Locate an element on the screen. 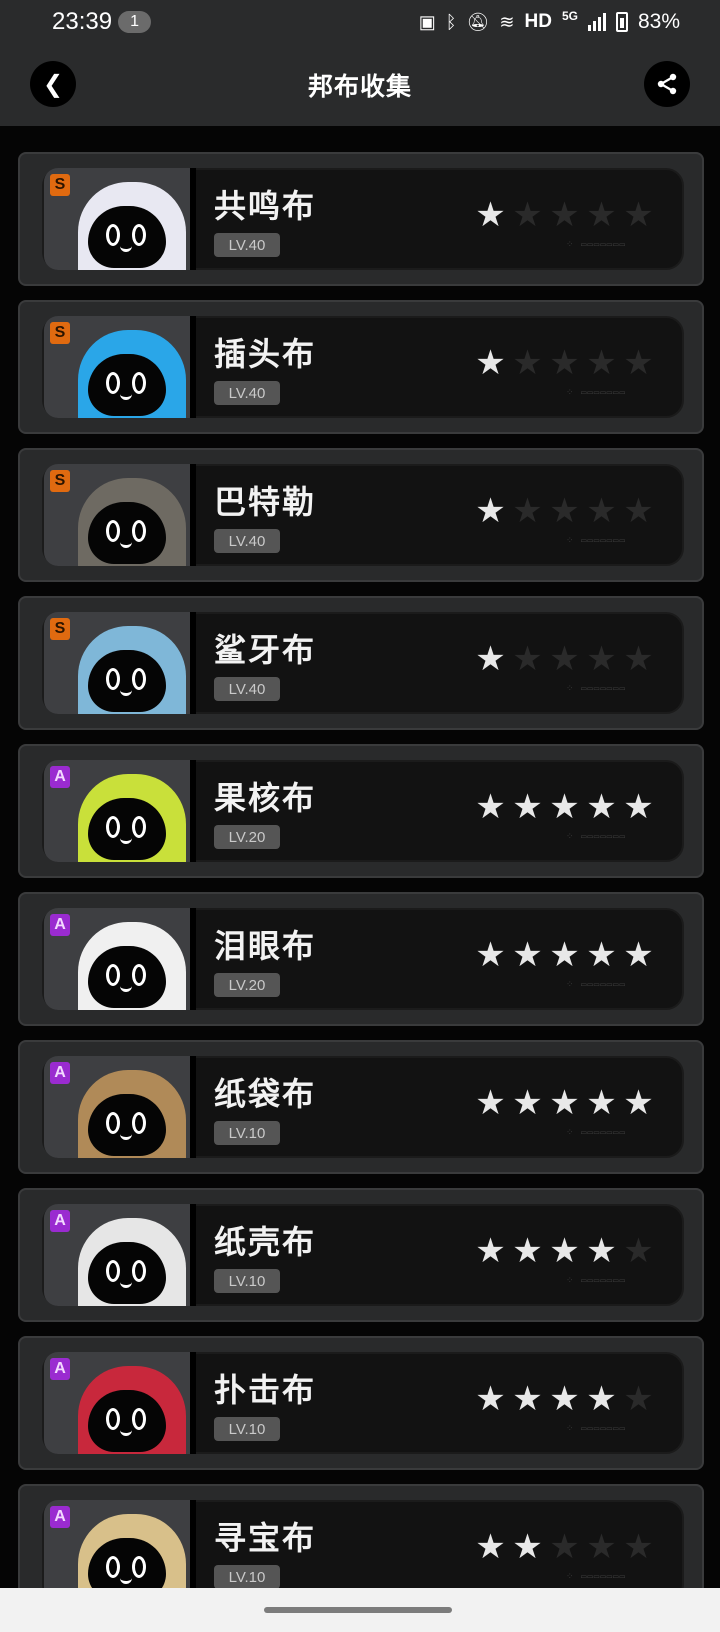  bangboo-info: 寻宝布 LV.10 is located at coordinates (265, 1550).